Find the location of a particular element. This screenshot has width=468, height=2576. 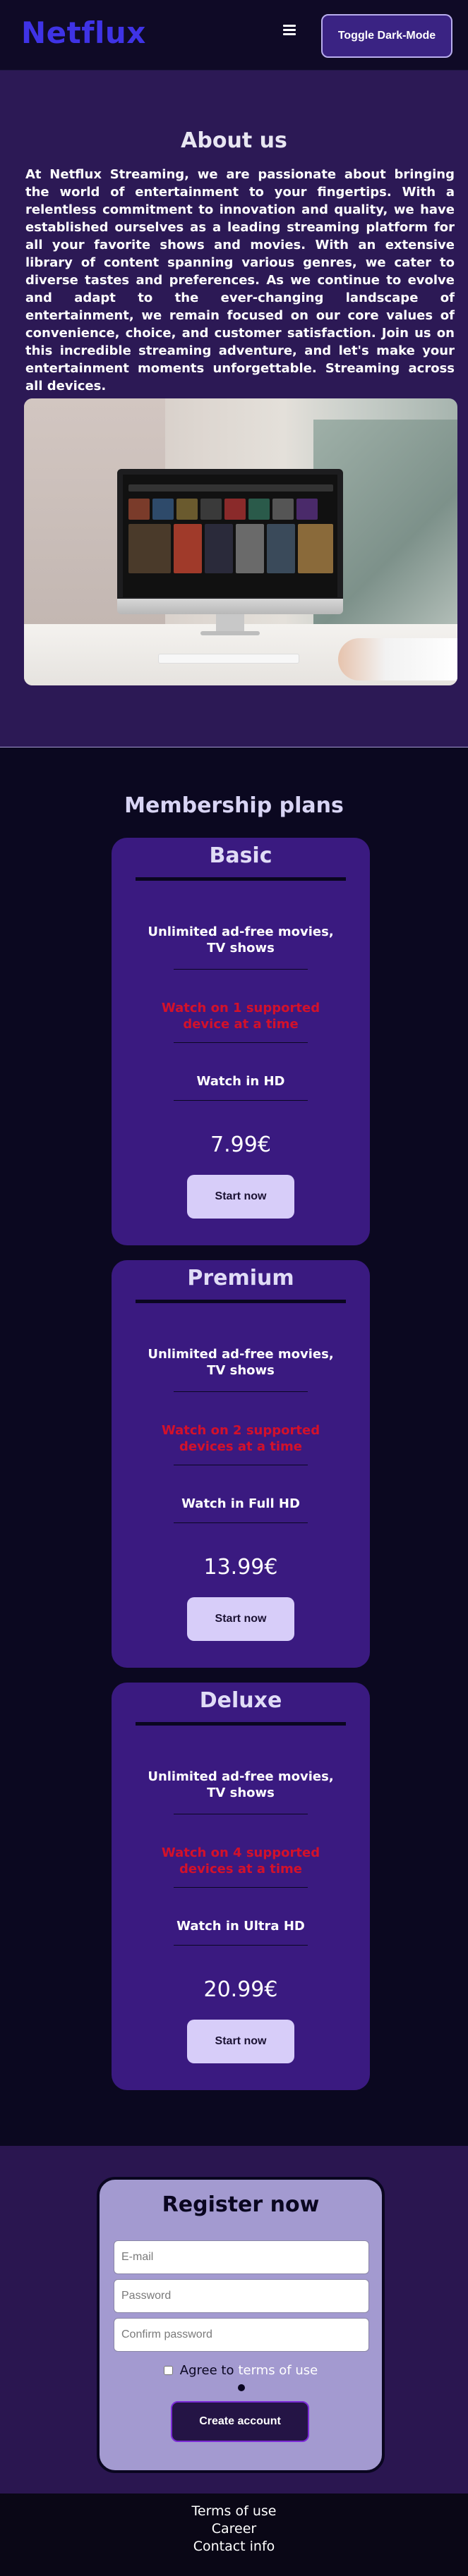

footer-link-contact: Contact info is located at coordinates (234, 2547).